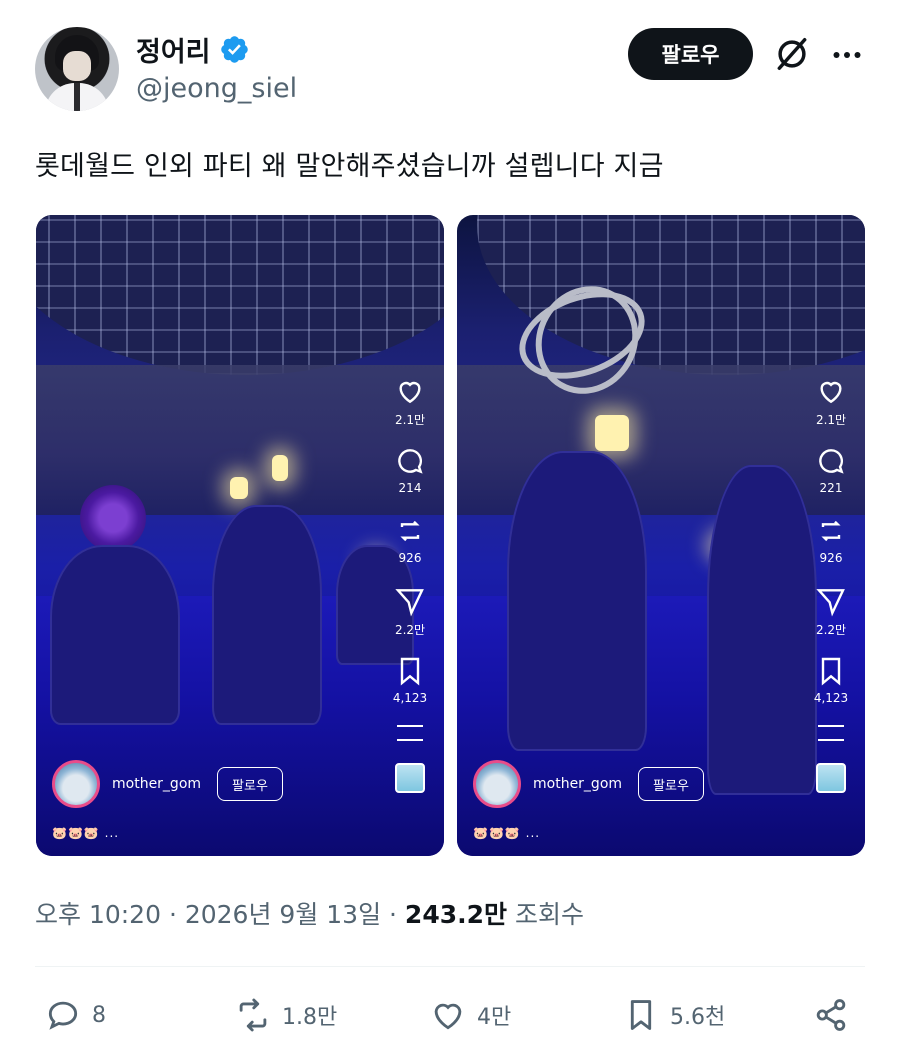  What do you see at coordinates (410, 584) in the screenshot?
I see `reel-side-actions: 2.1만 214 926 2.2만 4,123` at bounding box center [410, 584].